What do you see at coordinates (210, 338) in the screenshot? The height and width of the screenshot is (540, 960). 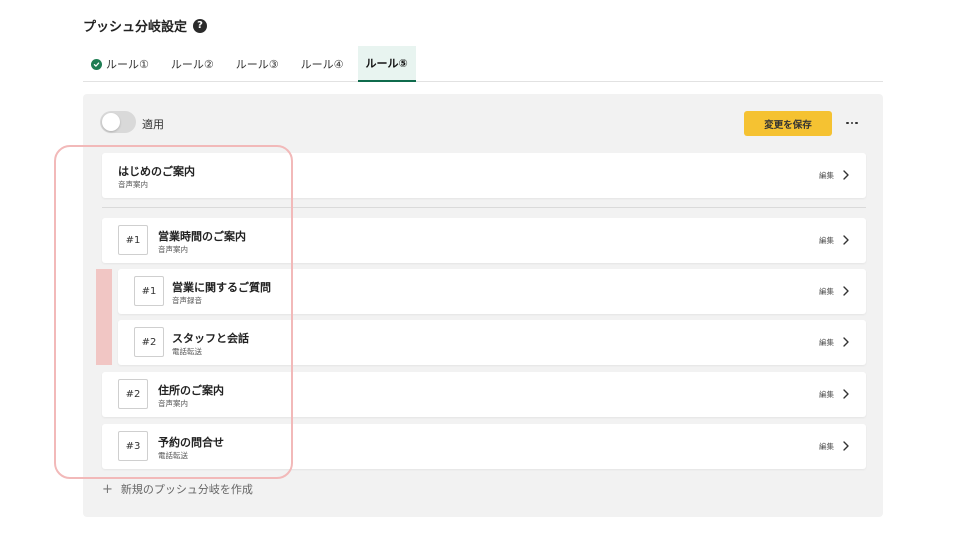 I see `row-title: スタッフと会話` at bounding box center [210, 338].